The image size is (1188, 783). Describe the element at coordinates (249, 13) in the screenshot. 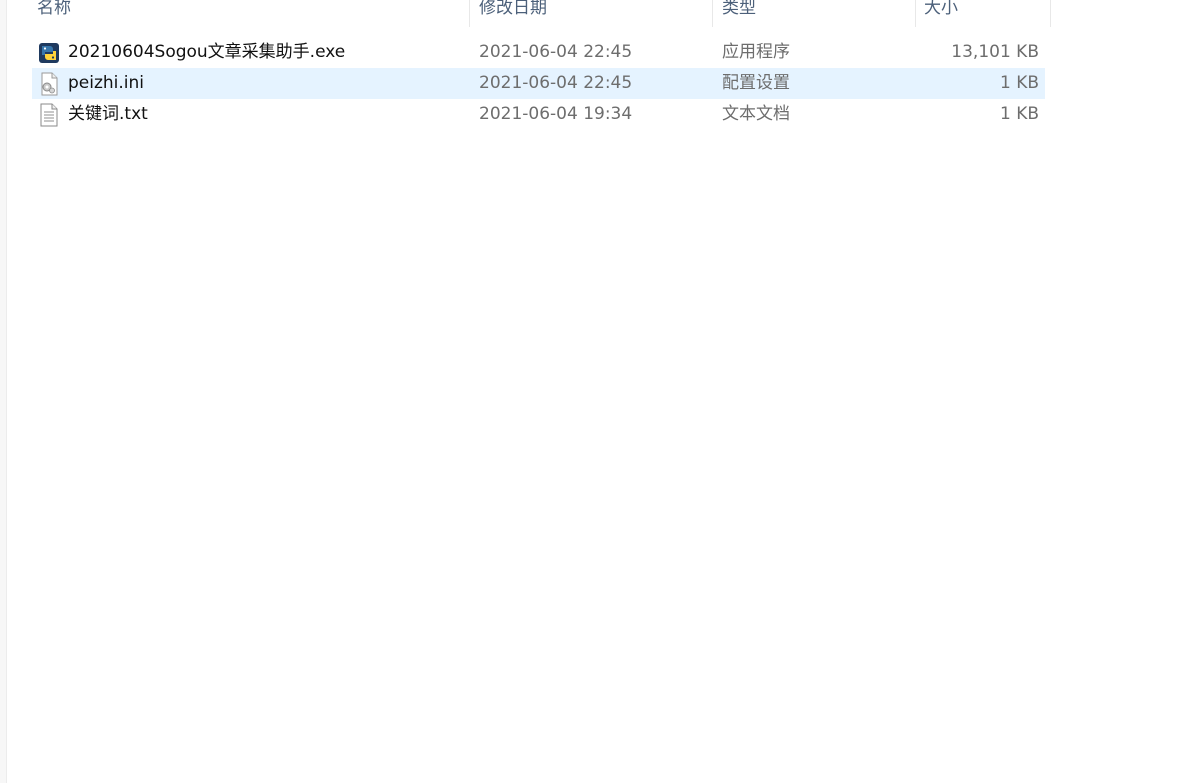

I see `column-header-name: 名称` at that location.